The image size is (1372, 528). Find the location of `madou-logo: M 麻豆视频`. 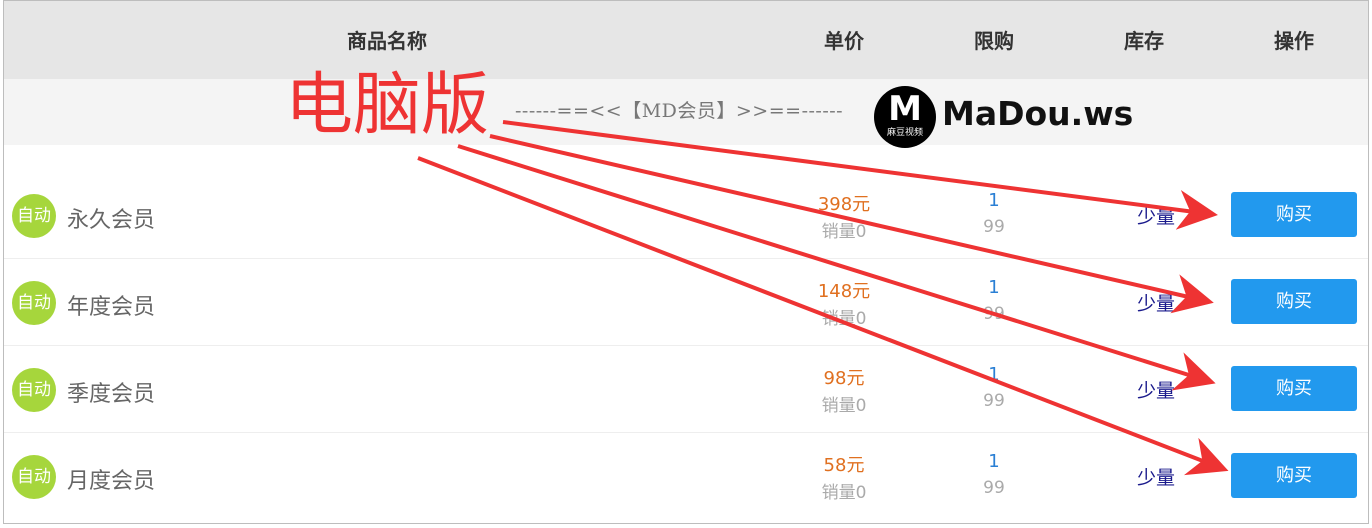

madou-logo: M 麻豆视频 is located at coordinates (905, 117).